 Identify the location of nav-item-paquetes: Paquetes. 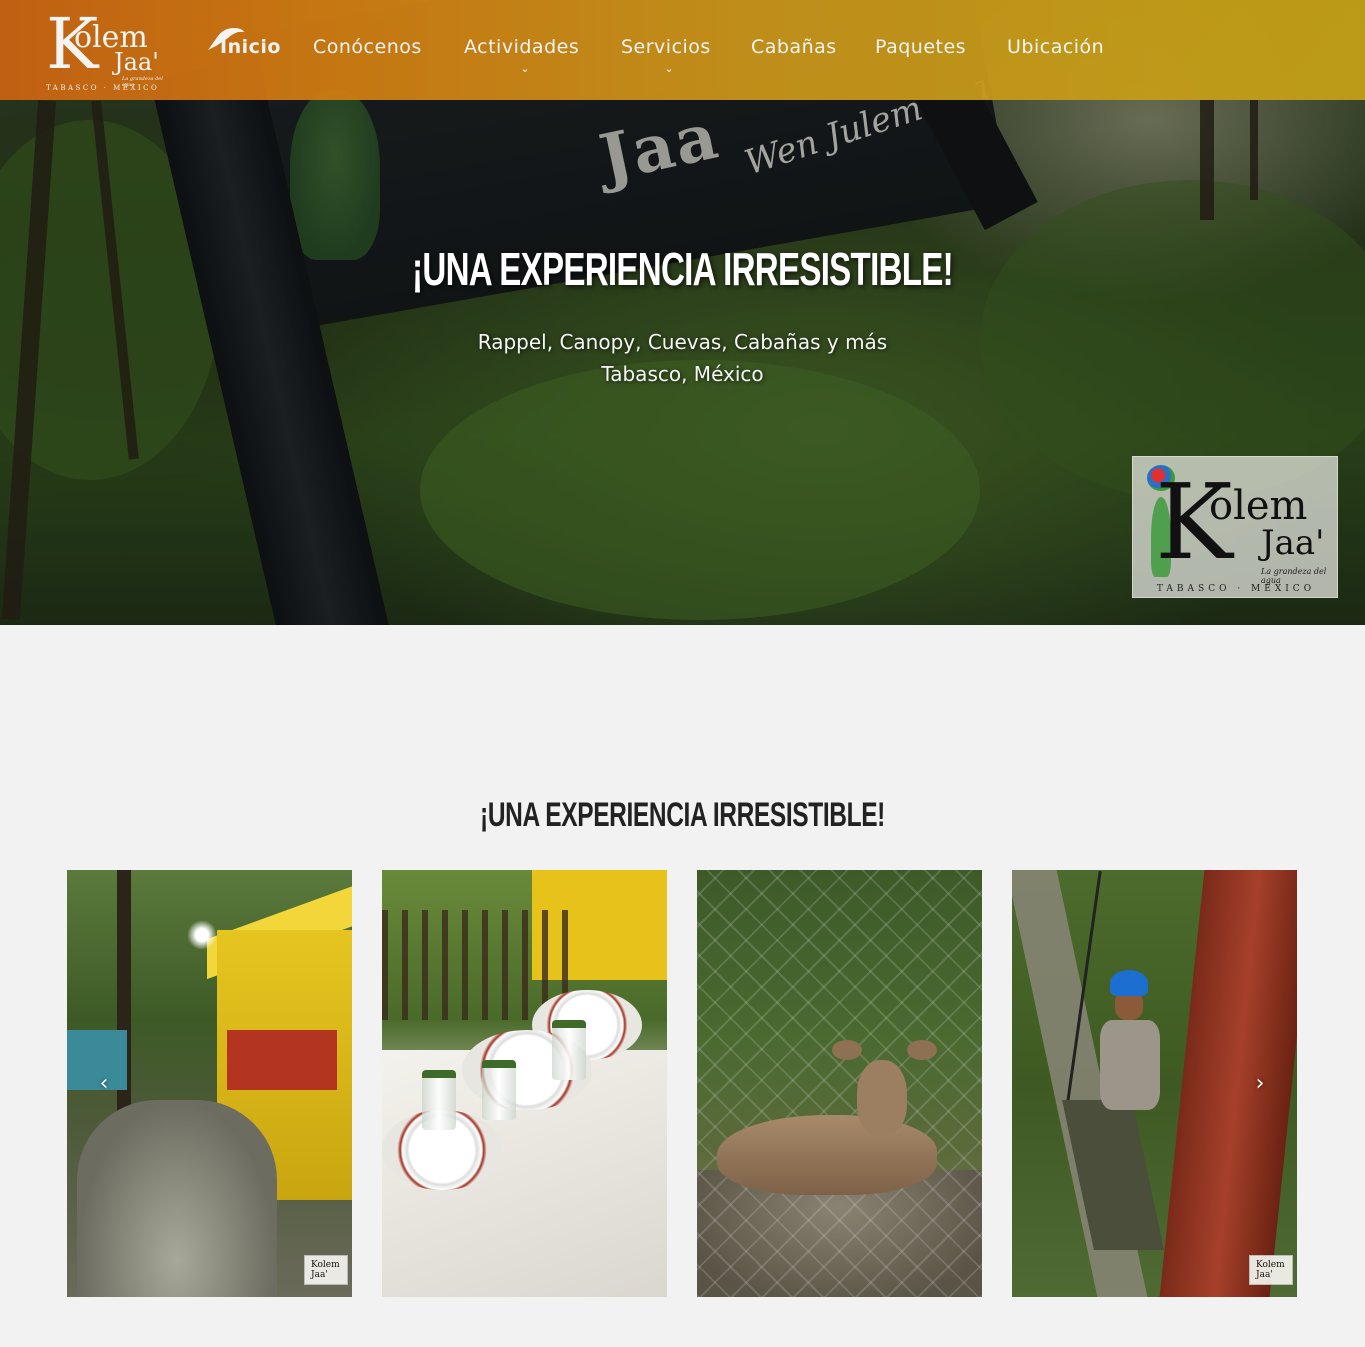
(920, 47).